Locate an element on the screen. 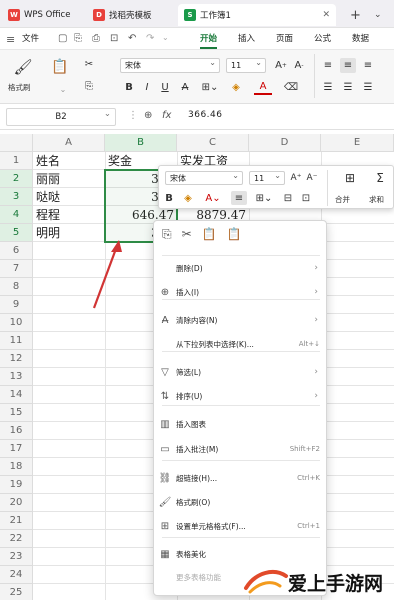 This screenshot has height=600, width=394. watermark-logo: 爱上手游网 is located at coordinates (315, 580).